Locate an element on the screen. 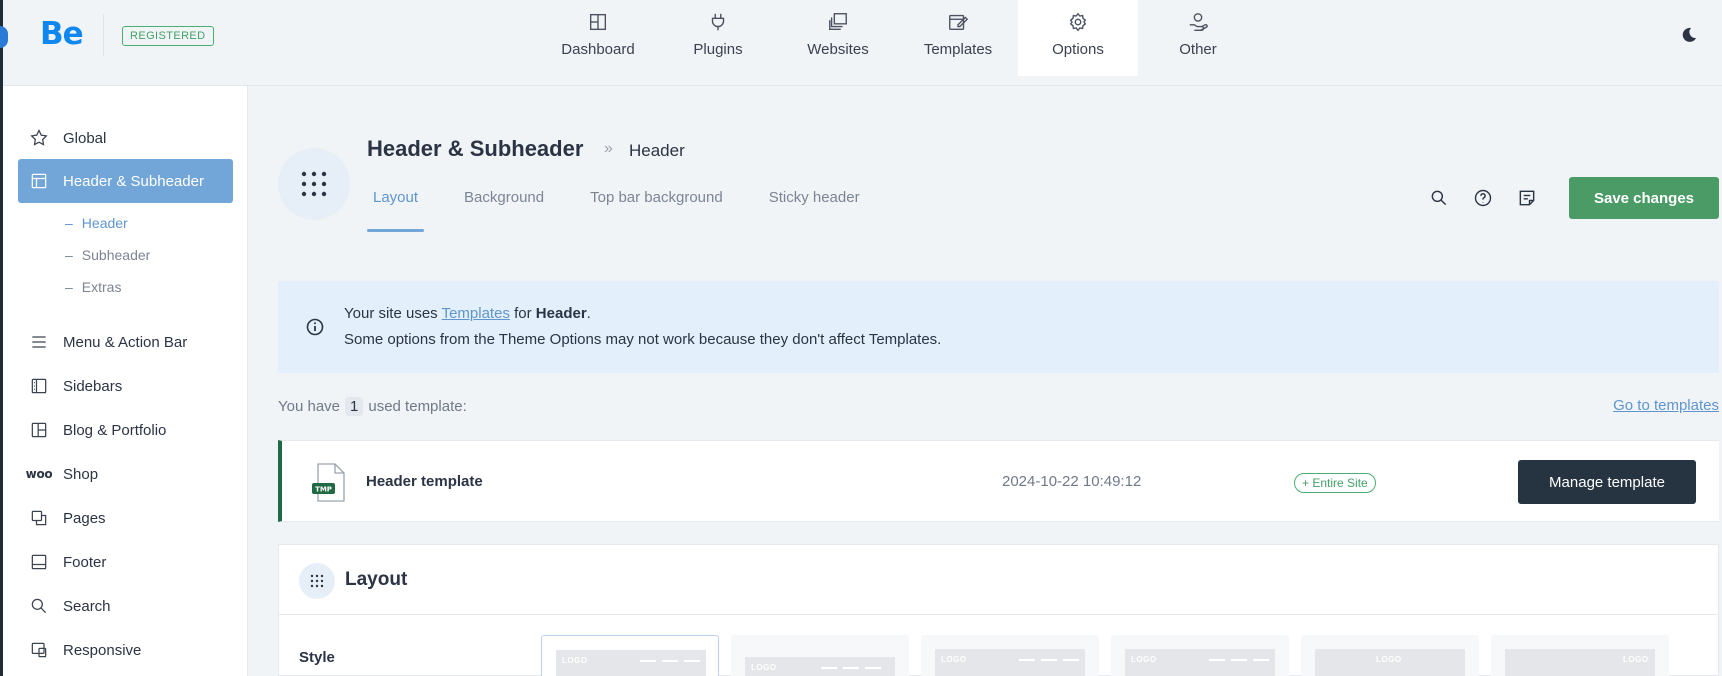 This screenshot has width=1722, height=676. page-title: Header & Subheader is located at coordinates (475, 148).